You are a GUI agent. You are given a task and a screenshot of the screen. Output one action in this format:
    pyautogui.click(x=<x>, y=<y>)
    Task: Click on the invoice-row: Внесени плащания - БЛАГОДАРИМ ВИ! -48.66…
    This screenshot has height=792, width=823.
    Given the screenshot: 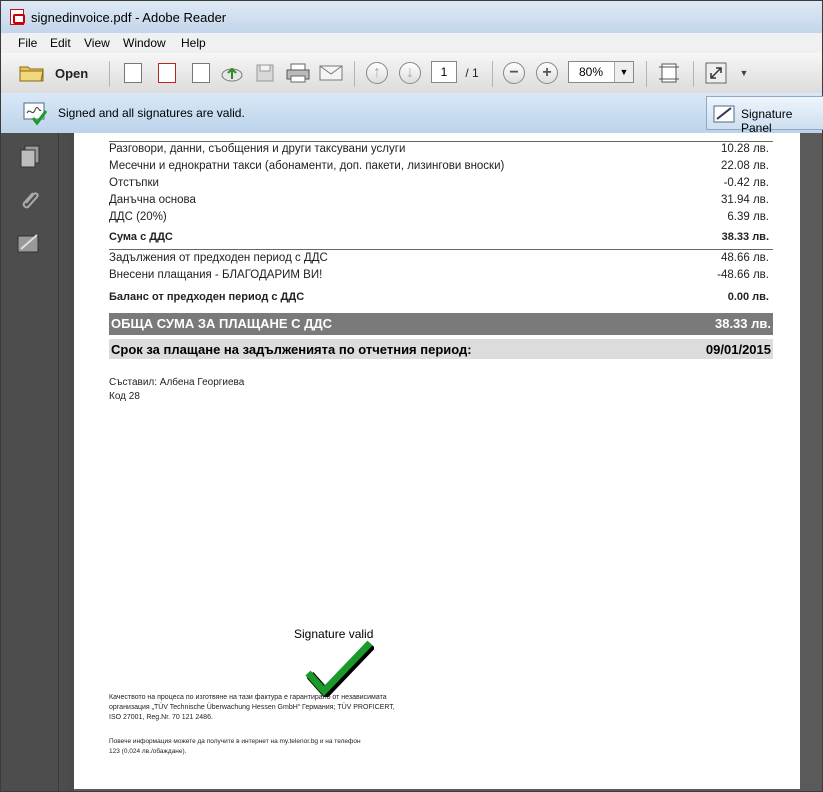 What is the action you would take?
    pyautogui.click(x=439, y=275)
    